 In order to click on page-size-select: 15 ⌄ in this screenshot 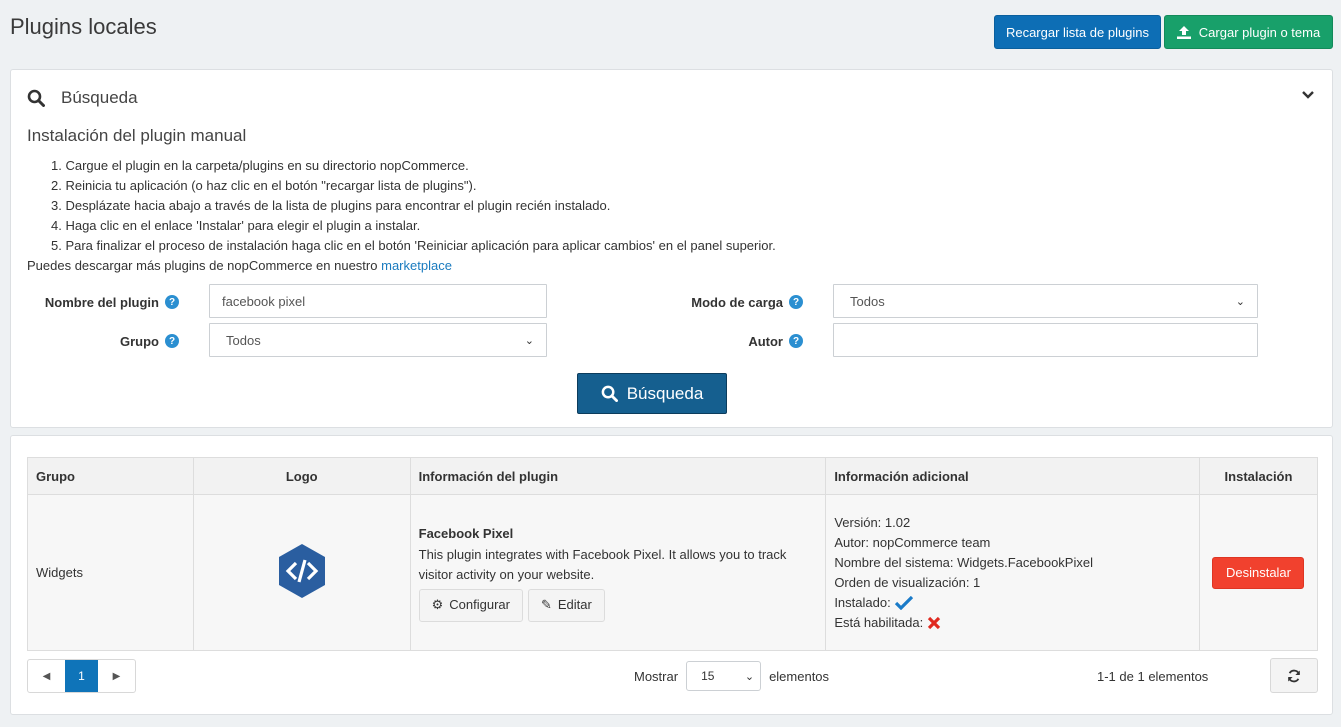, I will do `click(724, 676)`.